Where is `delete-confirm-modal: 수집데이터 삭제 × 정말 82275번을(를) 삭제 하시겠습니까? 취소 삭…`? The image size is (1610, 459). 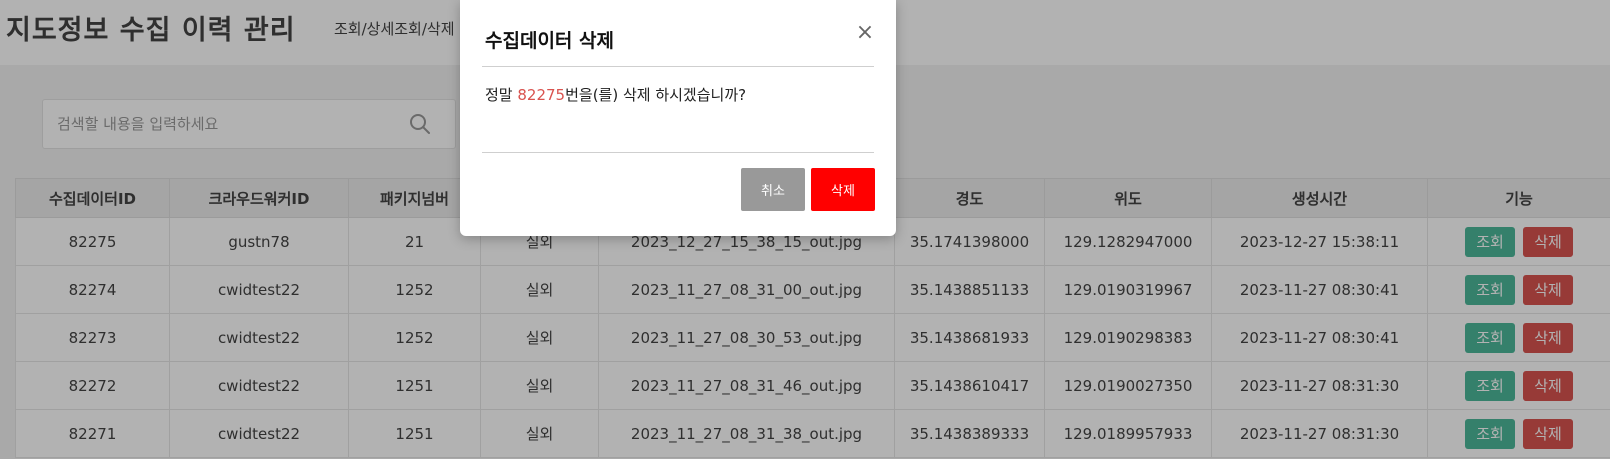 delete-confirm-modal: 수집데이터 삭제 × 정말 82275번을(를) 삭제 하시겠습니까? 취소 삭… is located at coordinates (678, 118).